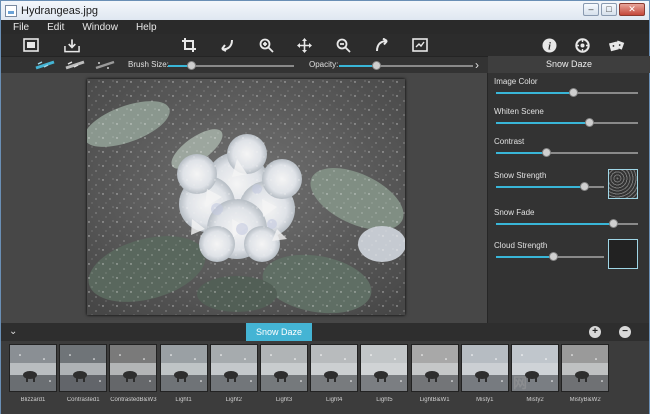 The width and height of the screenshot is (650, 414). I want to click on move-icon, so click(304, 45).